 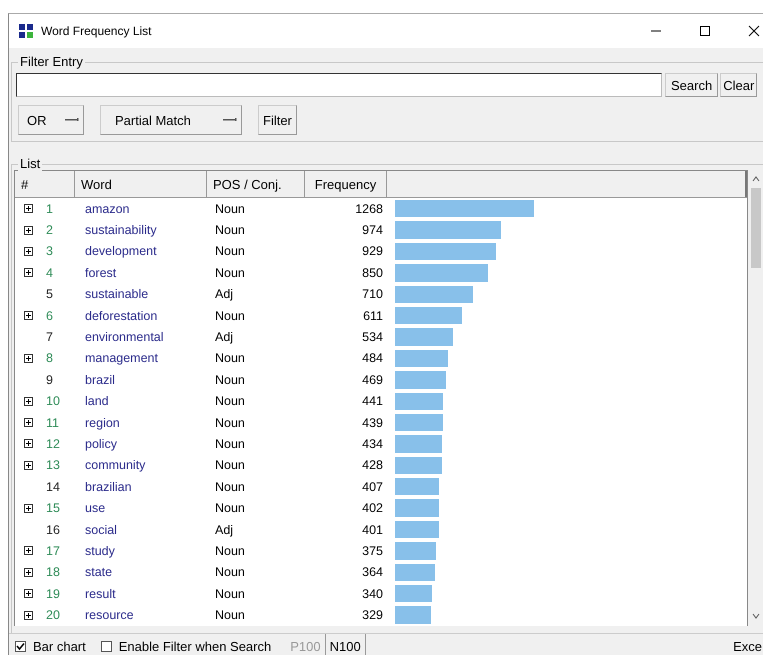 What do you see at coordinates (372, 551) in the screenshot?
I see `frequency-cell-text: 375` at bounding box center [372, 551].